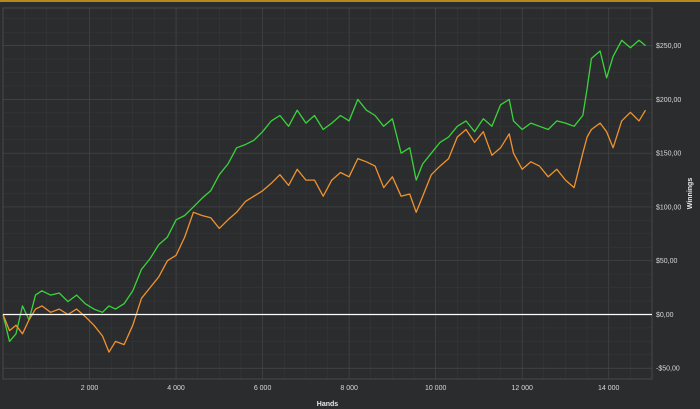 The width and height of the screenshot is (700, 409). I want to click on x-tick-label: 4 000, so click(176, 388).